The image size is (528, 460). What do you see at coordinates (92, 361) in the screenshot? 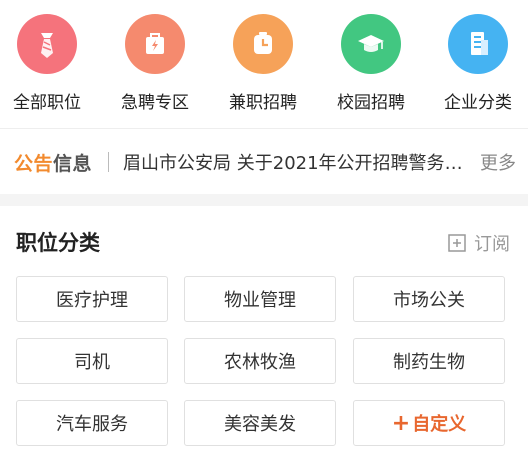
I see `category-item: 司机` at bounding box center [92, 361].